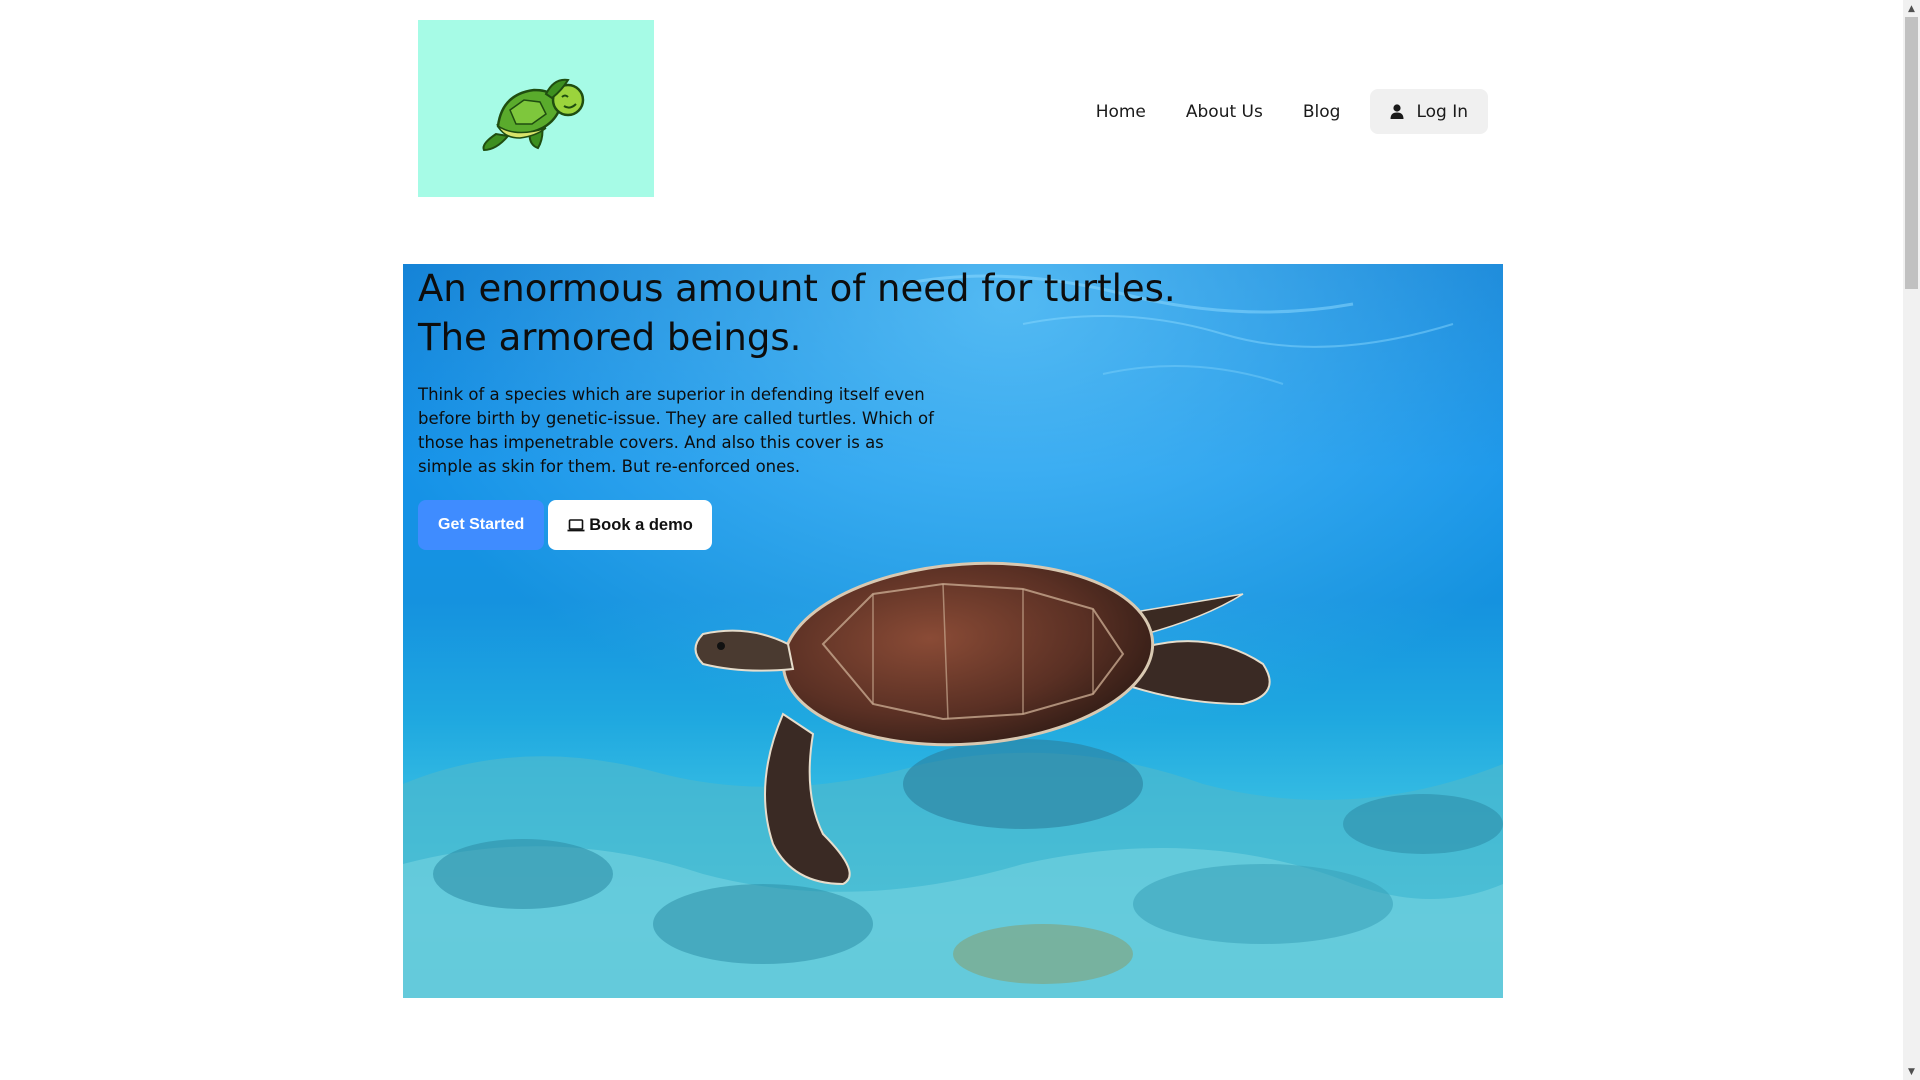 Image resolution: width=1920 pixels, height=1080 pixels. What do you see at coordinates (1911, 1071) in the screenshot?
I see `scroll-down-icon: ▼` at bounding box center [1911, 1071].